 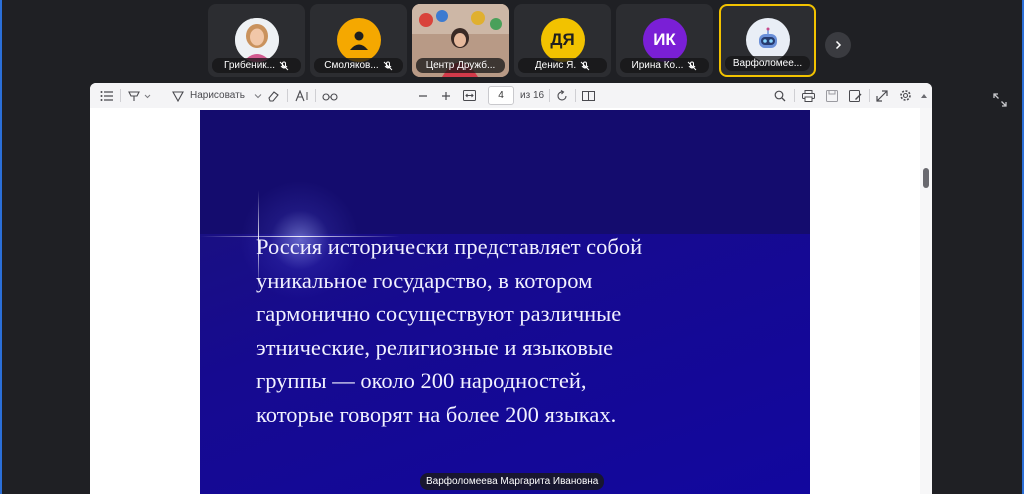 I want to click on draw-button: Нарисовать, so click(x=217, y=95).